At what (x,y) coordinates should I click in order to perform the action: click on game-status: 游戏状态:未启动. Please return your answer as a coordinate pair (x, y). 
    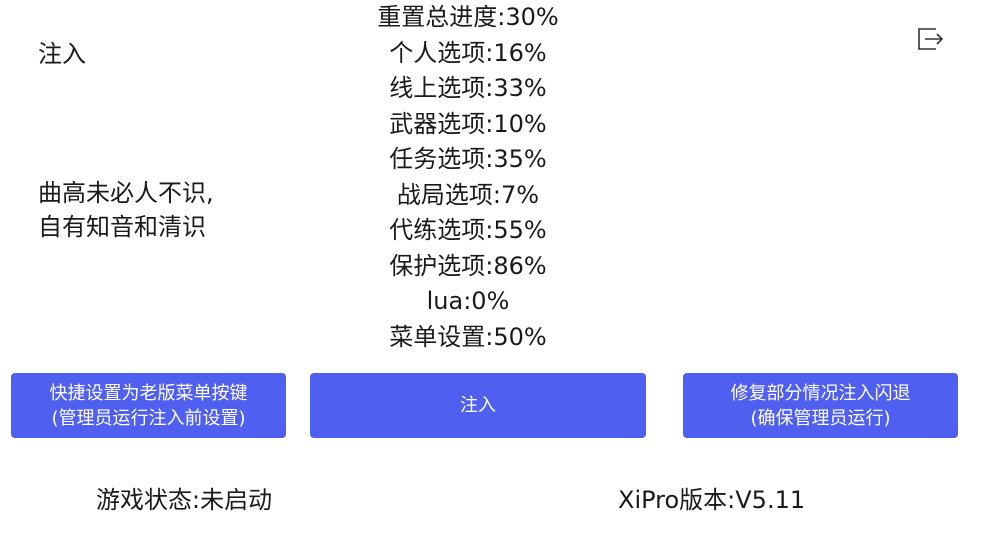
    Looking at the image, I should click on (184, 500).